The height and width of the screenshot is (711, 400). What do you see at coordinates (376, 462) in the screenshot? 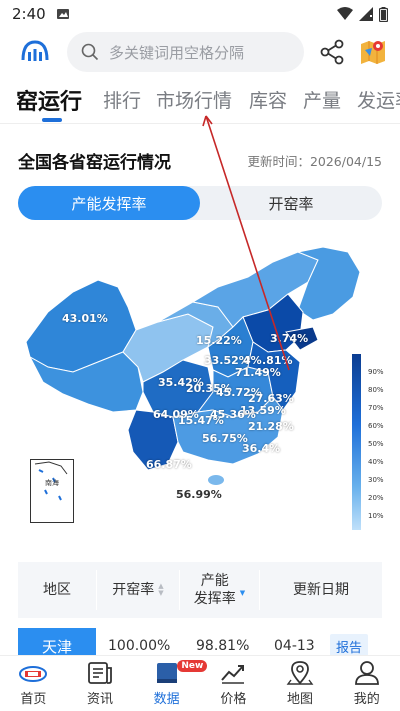
I see `legend-tick: 40%` at bounding box center [376, 462].